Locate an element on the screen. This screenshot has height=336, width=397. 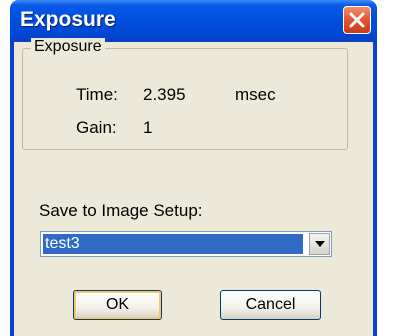
gain-label: Gain: is located at coordinates (96, 127).